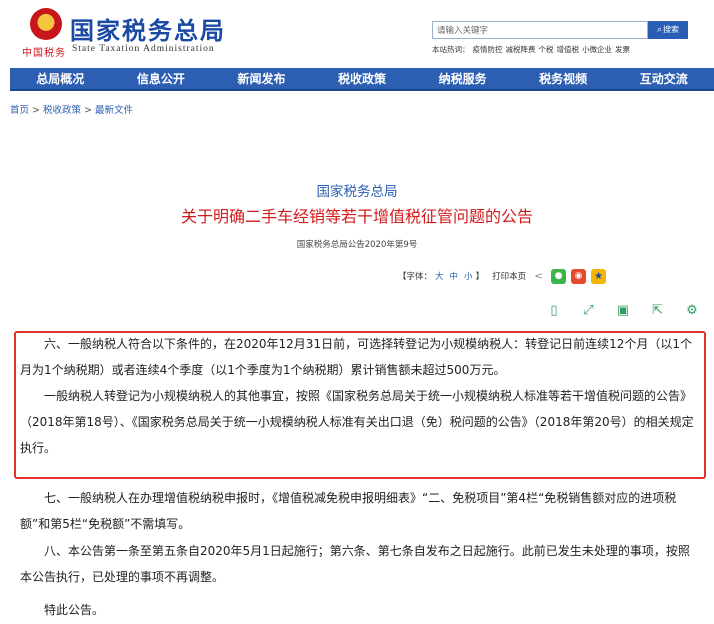  I want to click on nav-item-overview: 总局概况, so click(60, 78).